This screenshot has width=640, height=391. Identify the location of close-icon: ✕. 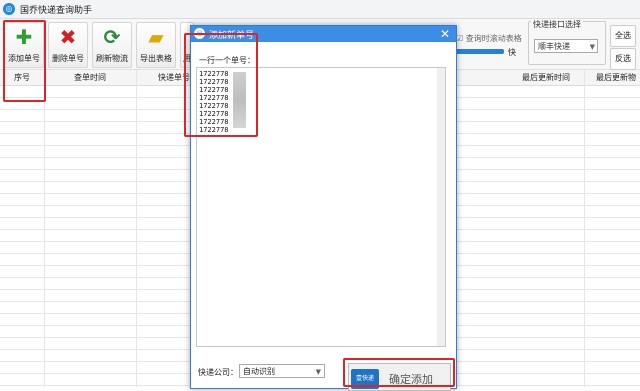
(445, 34).